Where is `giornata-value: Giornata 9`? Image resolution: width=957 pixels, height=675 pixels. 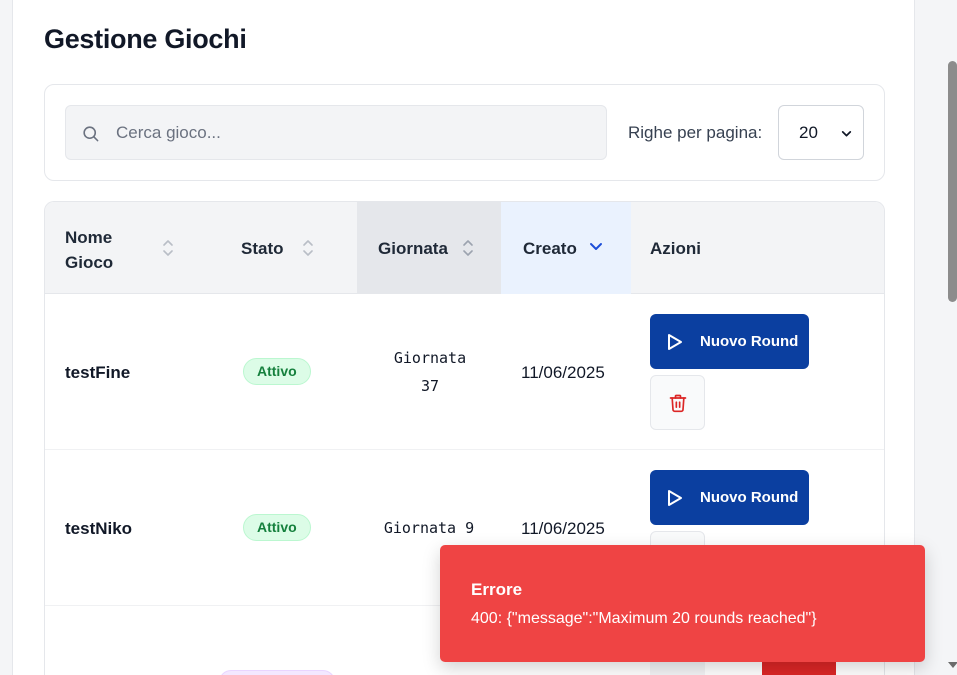 giornata-value: Giornata 9 is located at coordinates (429, 528).